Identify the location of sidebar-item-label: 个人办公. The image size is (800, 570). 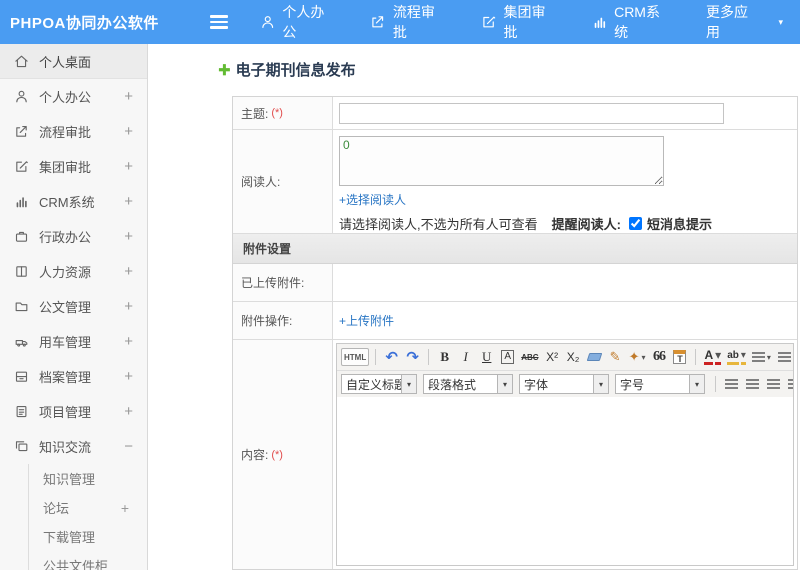
(65, 97).